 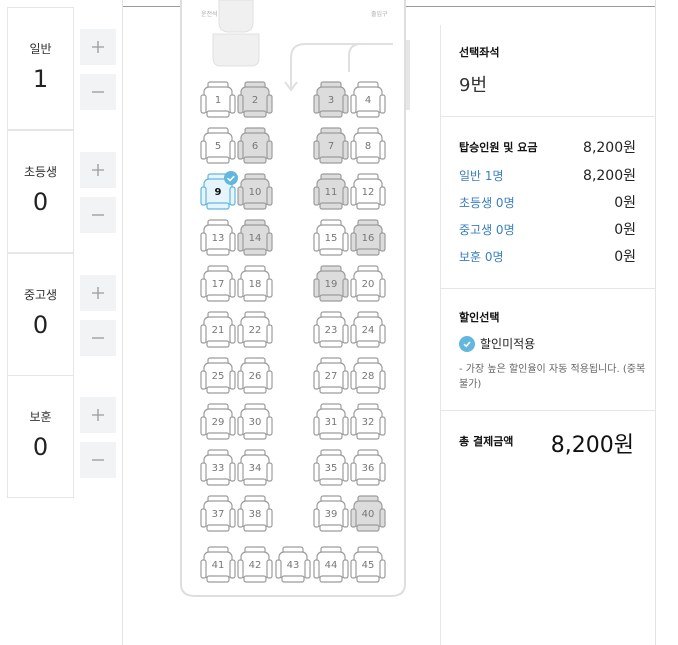 I want to click on plus-icon, so click(x=98, y=170).